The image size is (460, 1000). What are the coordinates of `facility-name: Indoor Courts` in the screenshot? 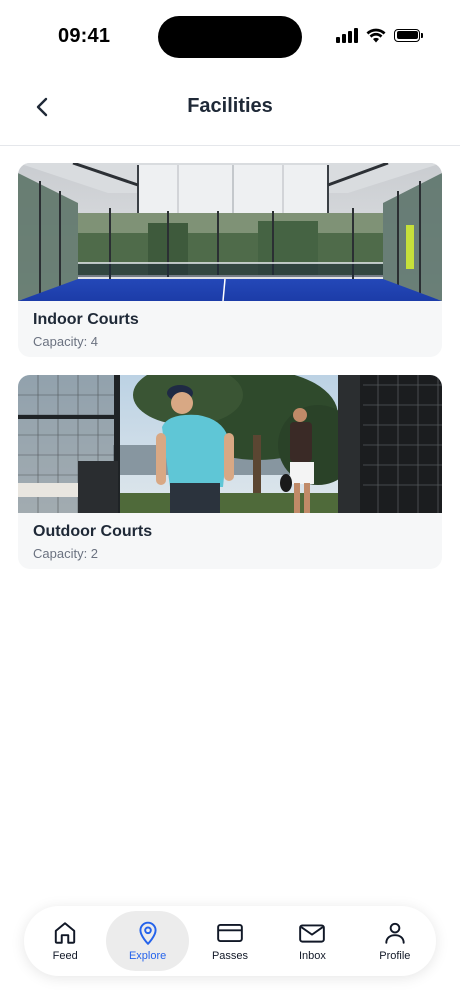 It's located at (86, 319).